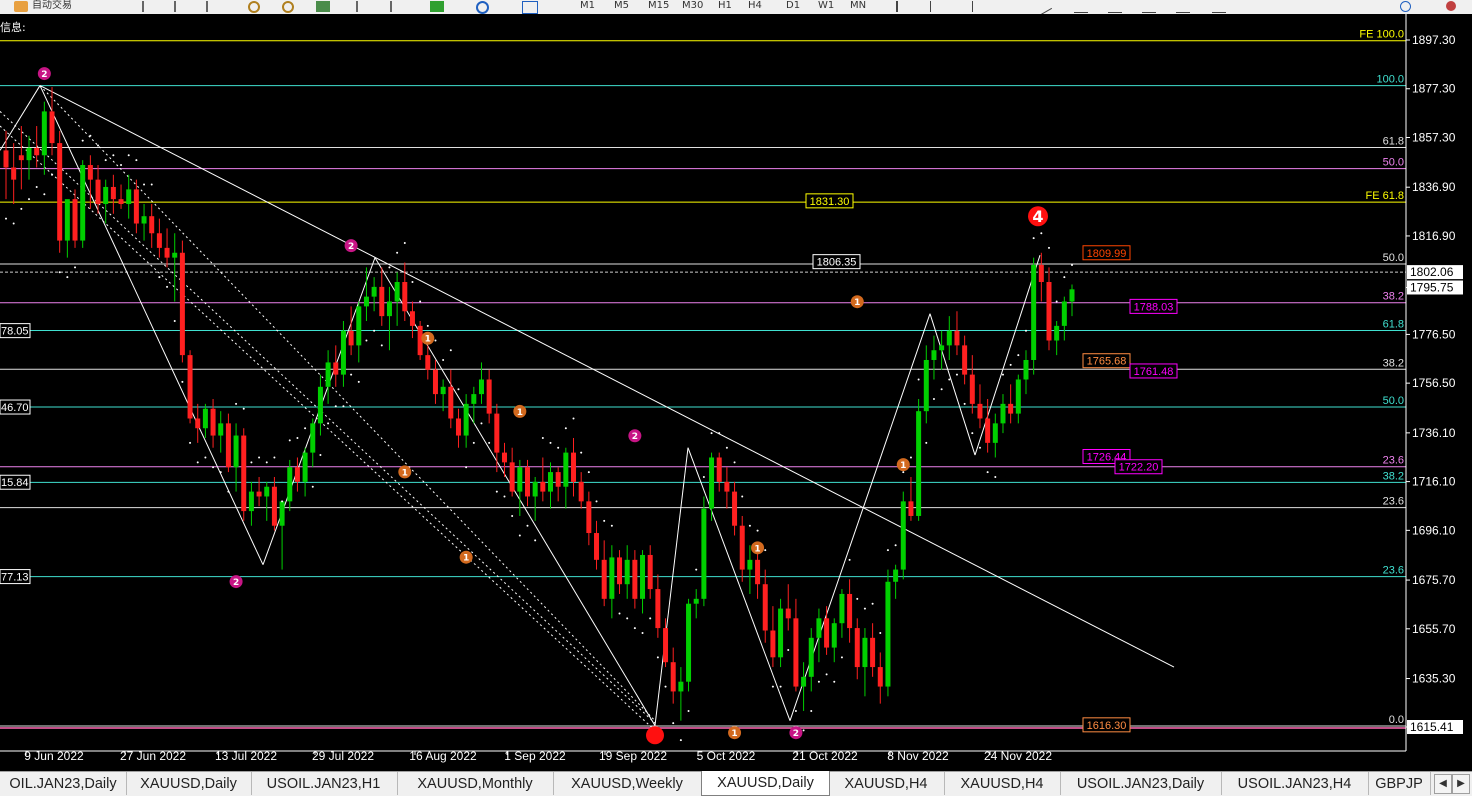 The width and height of the screenshot is (1472, 796). What do you see at coordinates (324, 783) in the screenshot?
I see `chart-tab: USOIL.JAN23,H1` at bounding box center [324, 783].